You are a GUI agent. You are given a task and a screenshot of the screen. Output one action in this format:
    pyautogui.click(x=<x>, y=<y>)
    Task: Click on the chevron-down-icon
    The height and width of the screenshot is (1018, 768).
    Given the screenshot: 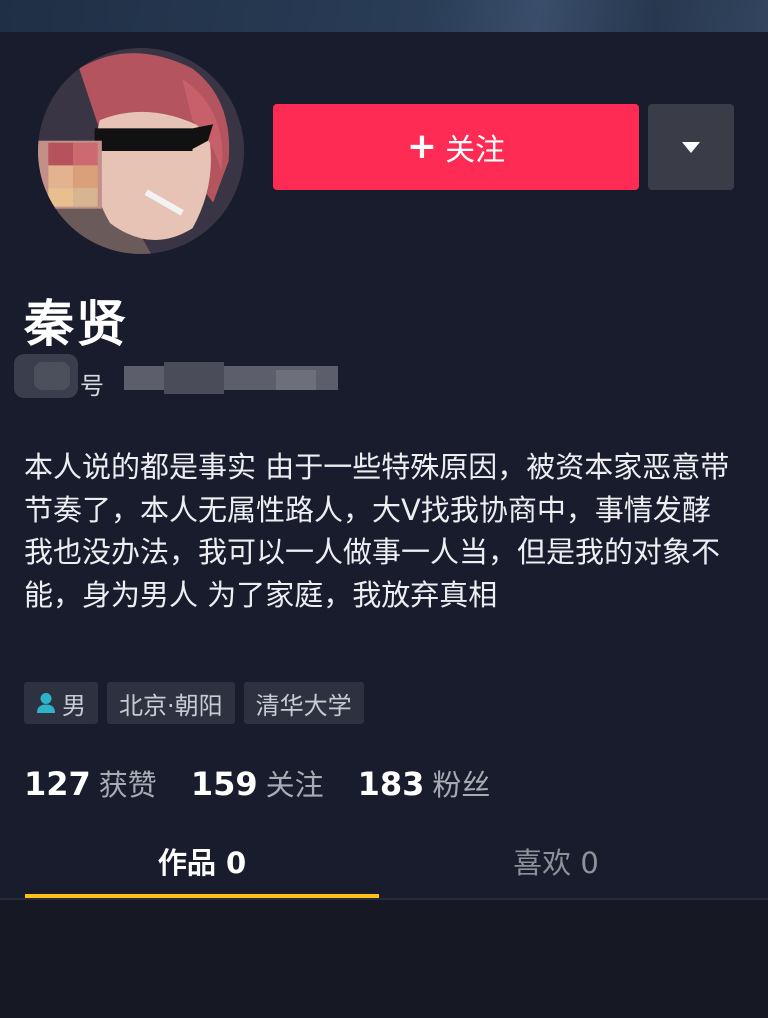 What is the action you would take?
    pyautogui.click(x=691, y=147)
    